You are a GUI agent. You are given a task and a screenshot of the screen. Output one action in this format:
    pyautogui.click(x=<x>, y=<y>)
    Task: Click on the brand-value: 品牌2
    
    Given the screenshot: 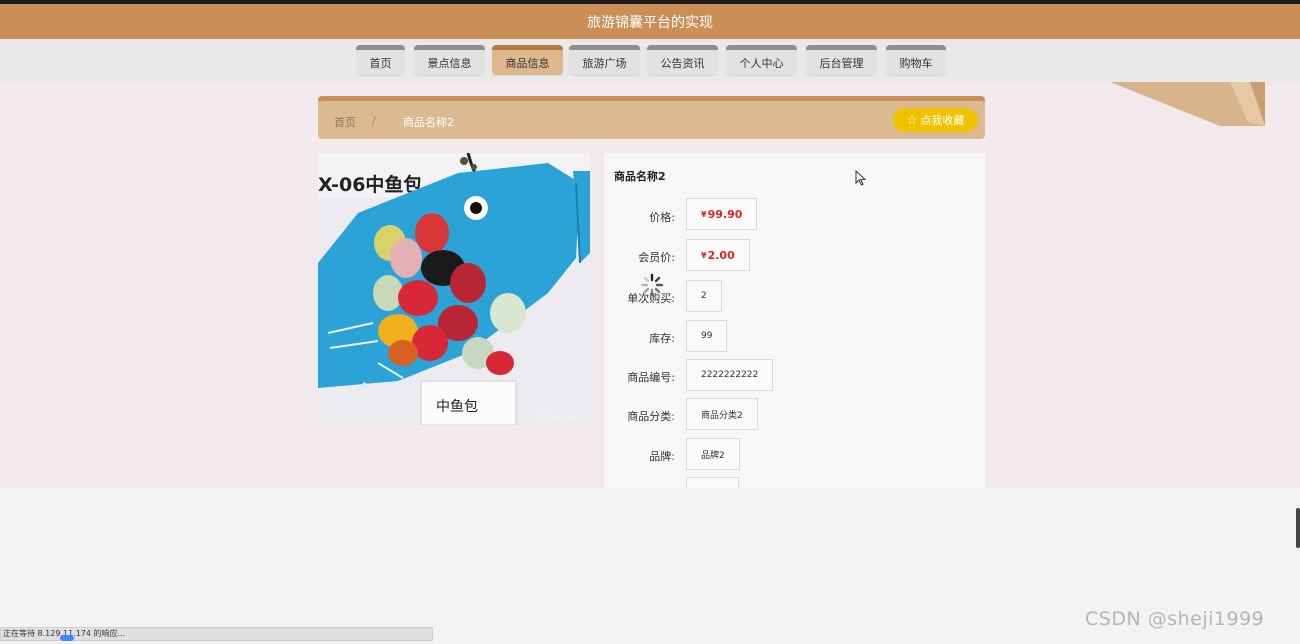 What is the action you would take?
    pyautogui.click(x=713, y=454)
    